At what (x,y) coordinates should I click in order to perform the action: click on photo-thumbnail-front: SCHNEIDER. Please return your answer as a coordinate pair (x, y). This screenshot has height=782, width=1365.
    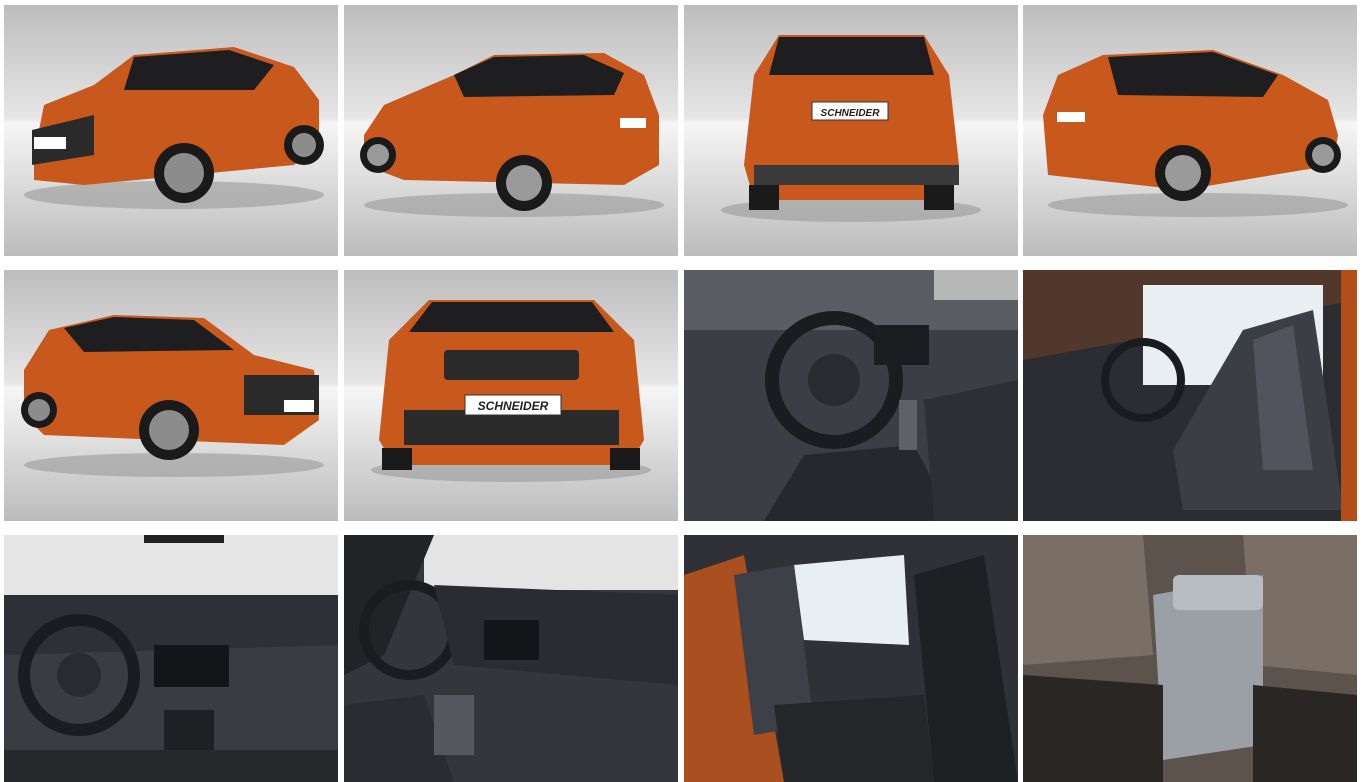
    Looking at the image, I should click on (511, 395).